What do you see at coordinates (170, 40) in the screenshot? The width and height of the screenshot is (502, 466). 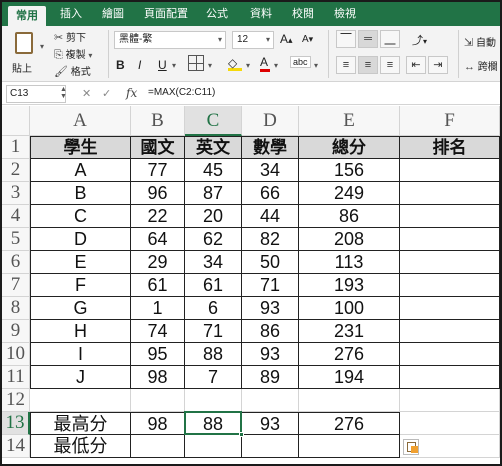 I see `font-name-select: 黑體-繁` at bounding box center [170, 40].